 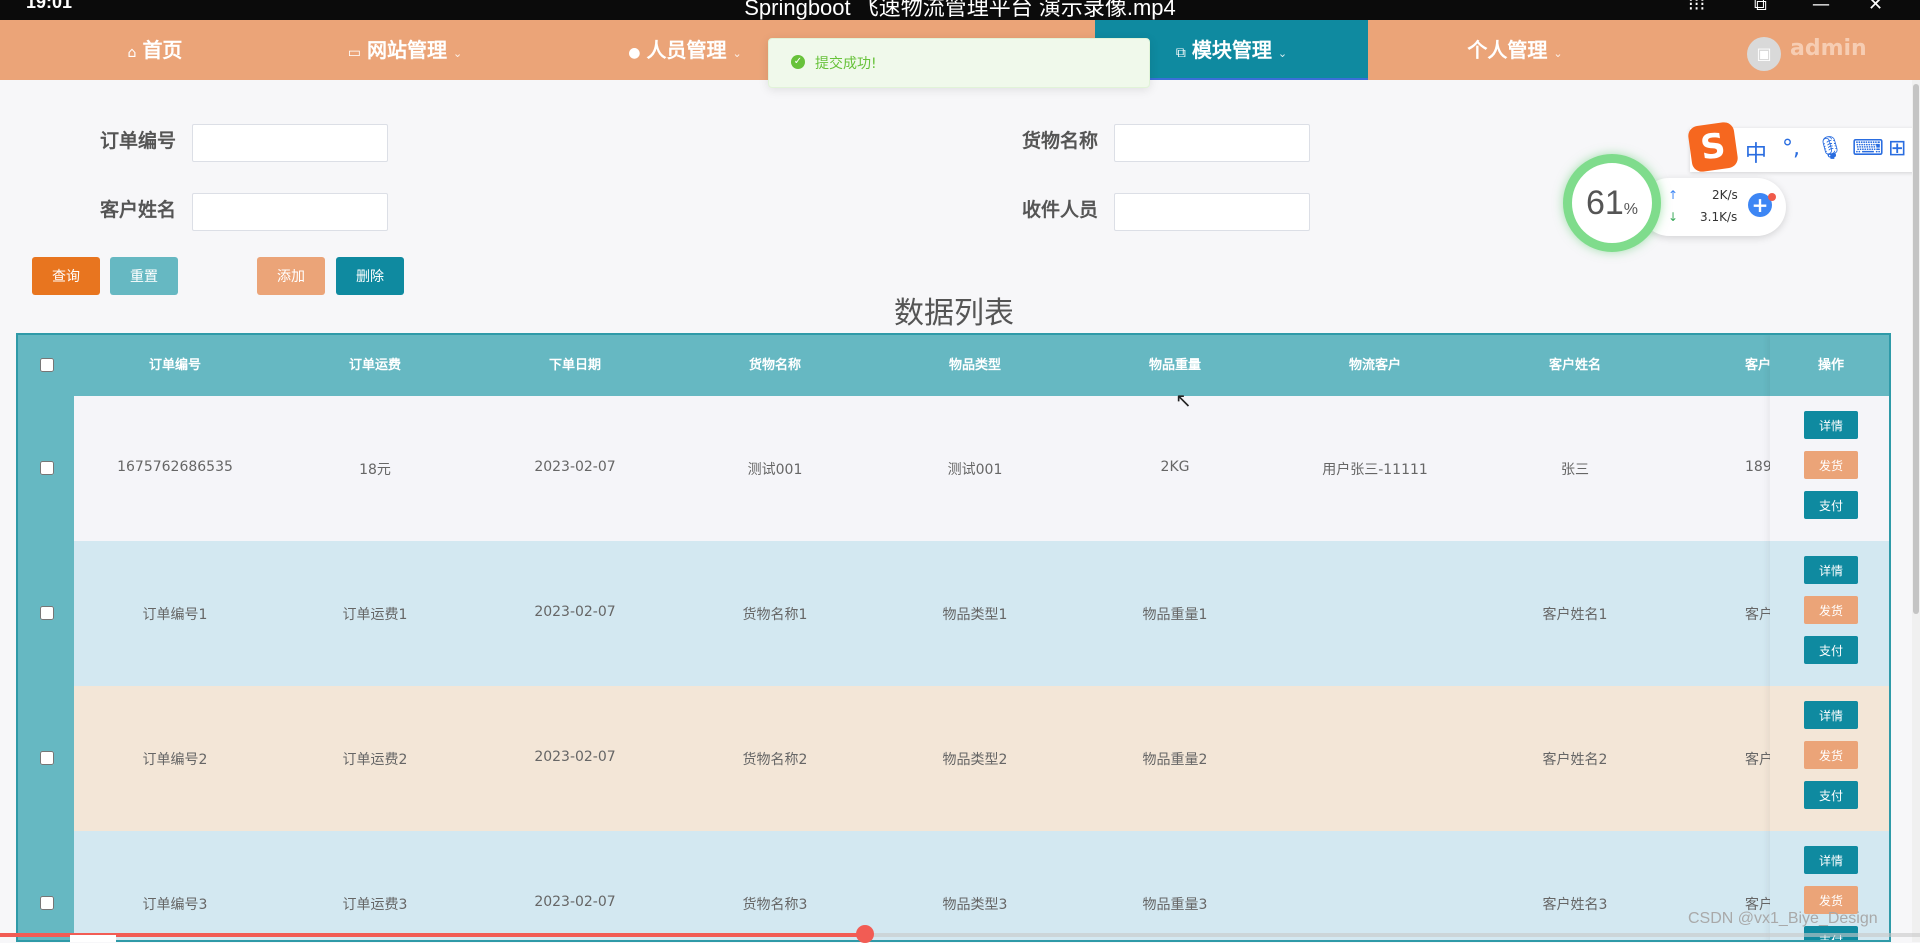 I want to click on cell-order-no: 订单编号2, so click(x=175, y=760).